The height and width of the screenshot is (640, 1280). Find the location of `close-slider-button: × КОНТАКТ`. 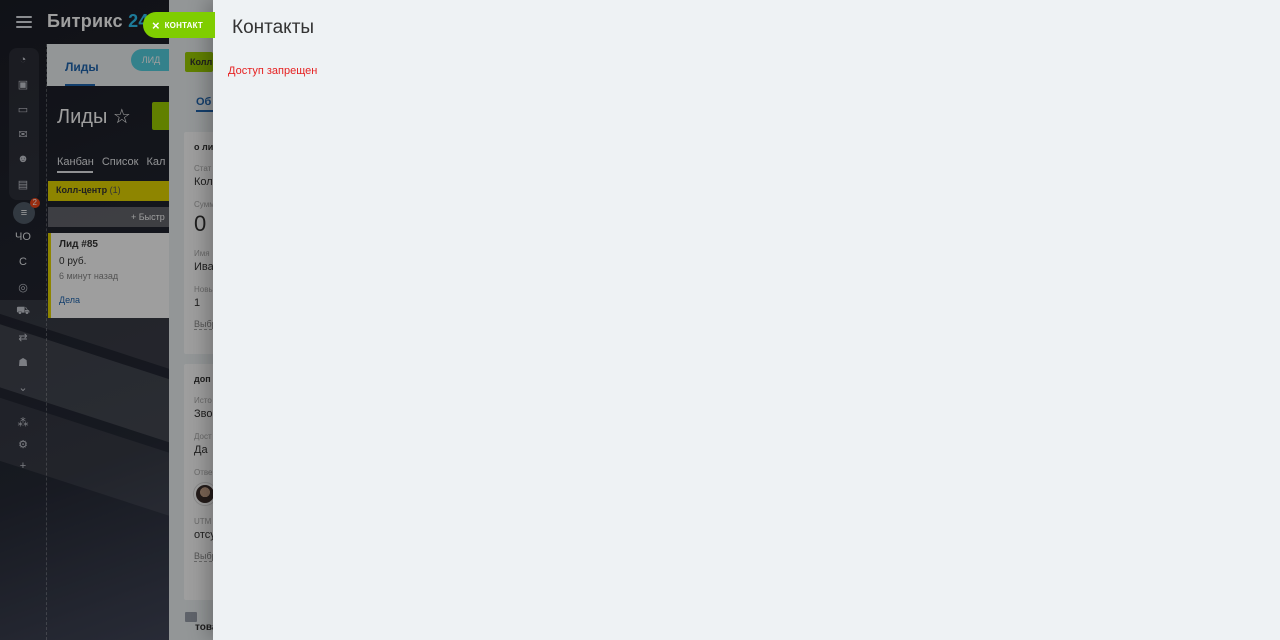

close-slider-button: × КОНТАКТ is located at coordinates (179, 25).